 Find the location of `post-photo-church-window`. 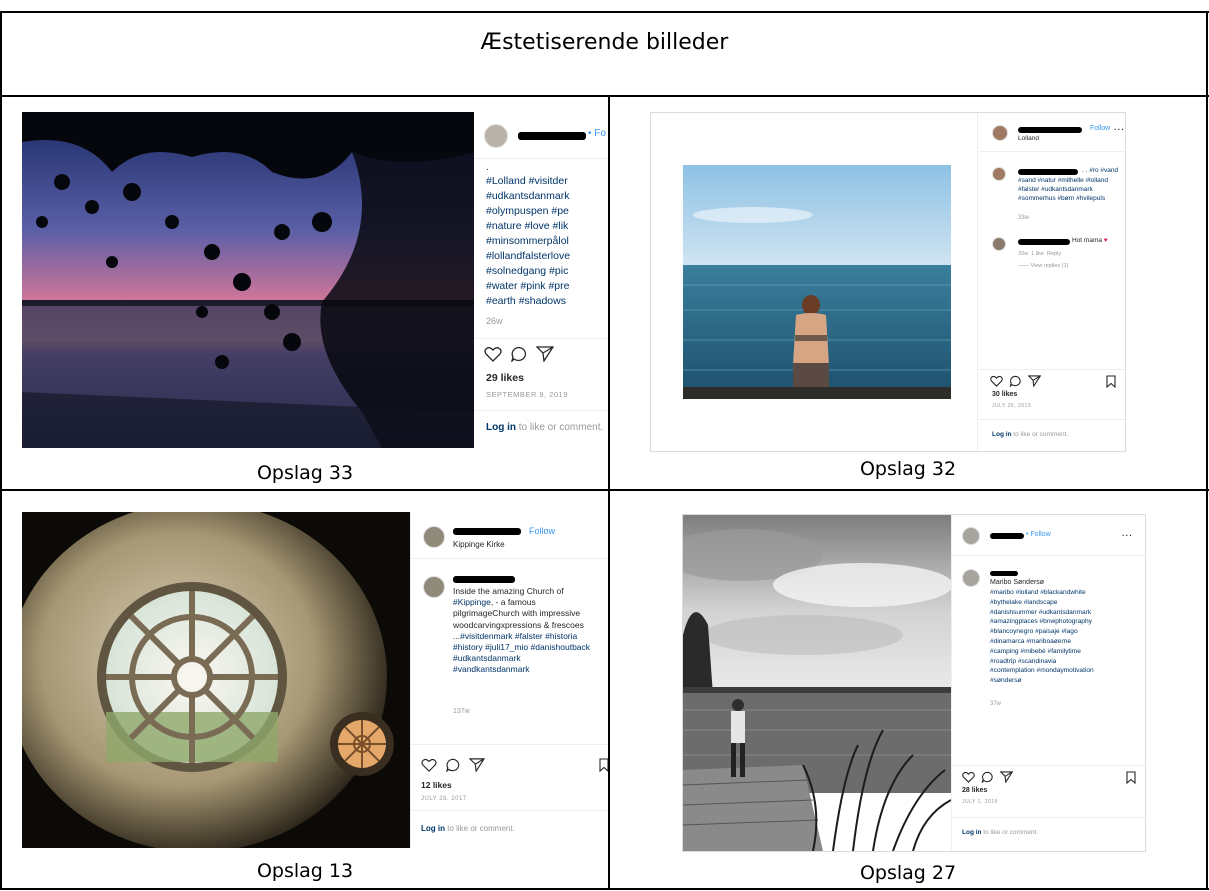

post-photo-church-window is located at coordinates (216, 680).